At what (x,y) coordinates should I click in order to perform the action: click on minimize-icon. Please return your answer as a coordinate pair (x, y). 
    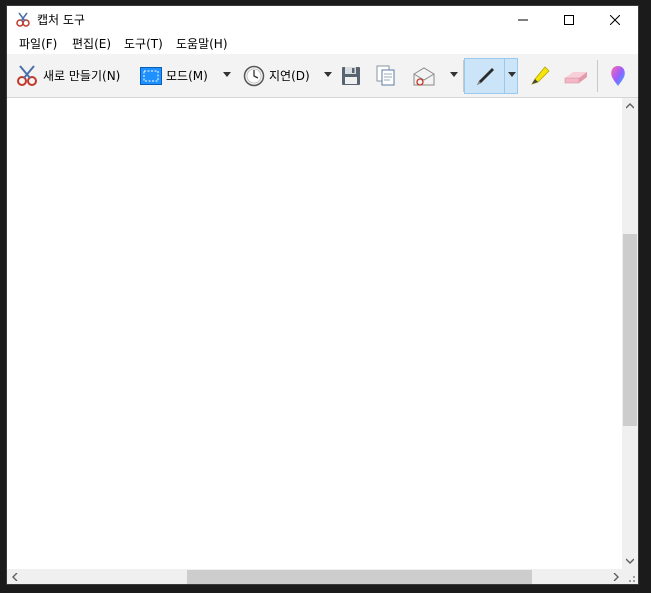
    Looking at the image, I should click on (523, 20).